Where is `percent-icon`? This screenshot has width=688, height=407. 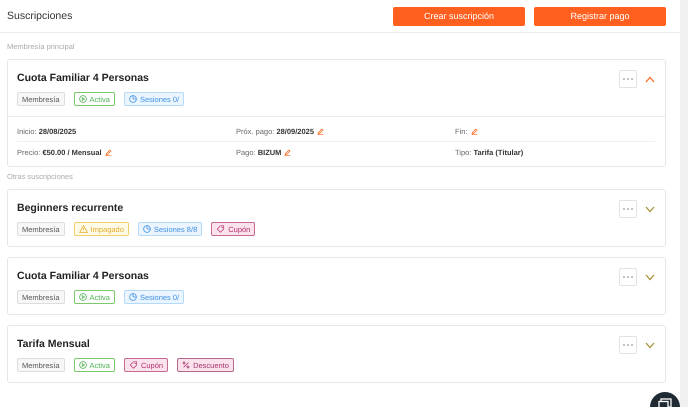
percent-icon is located at coordinates (186, 365).